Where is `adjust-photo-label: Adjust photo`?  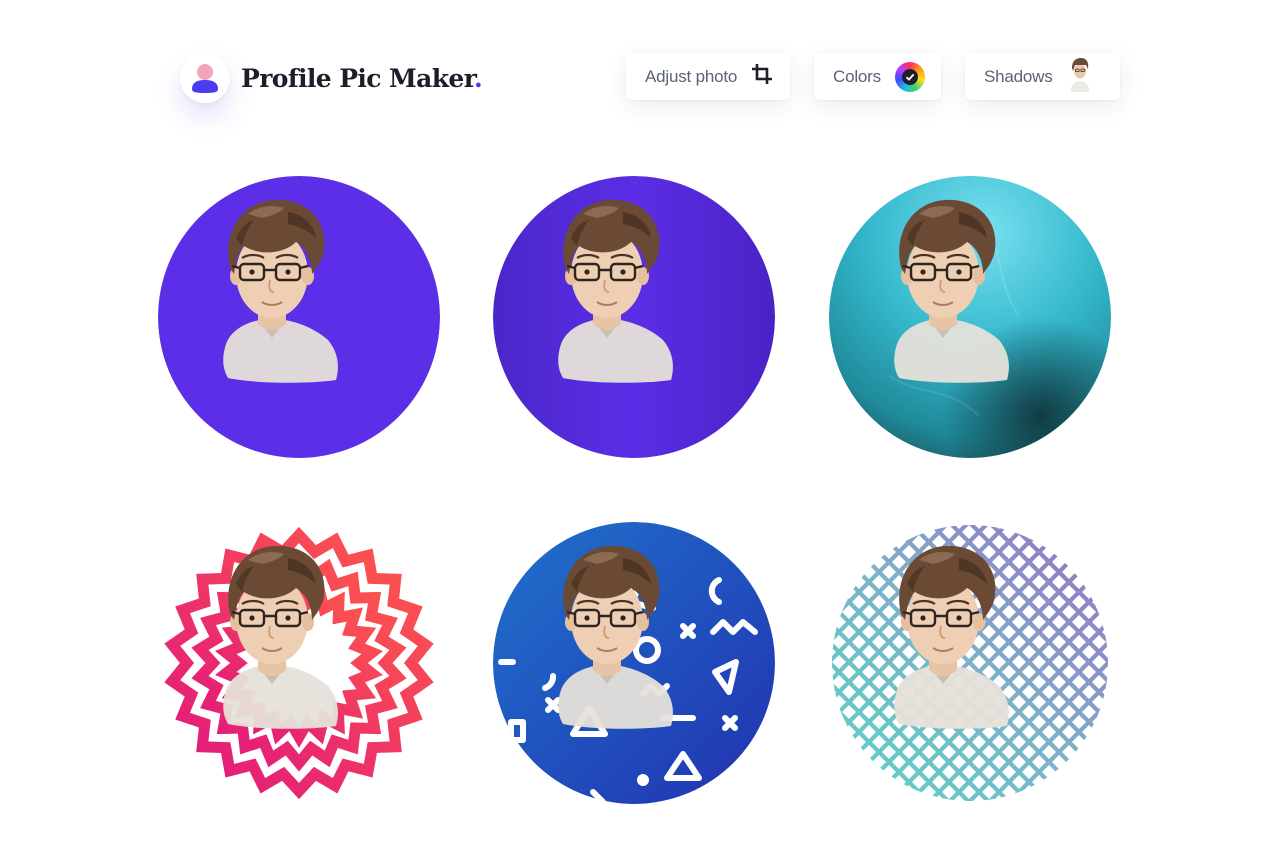
adjust-photo-label: Adjust photo is located at coordinates (691, 76).